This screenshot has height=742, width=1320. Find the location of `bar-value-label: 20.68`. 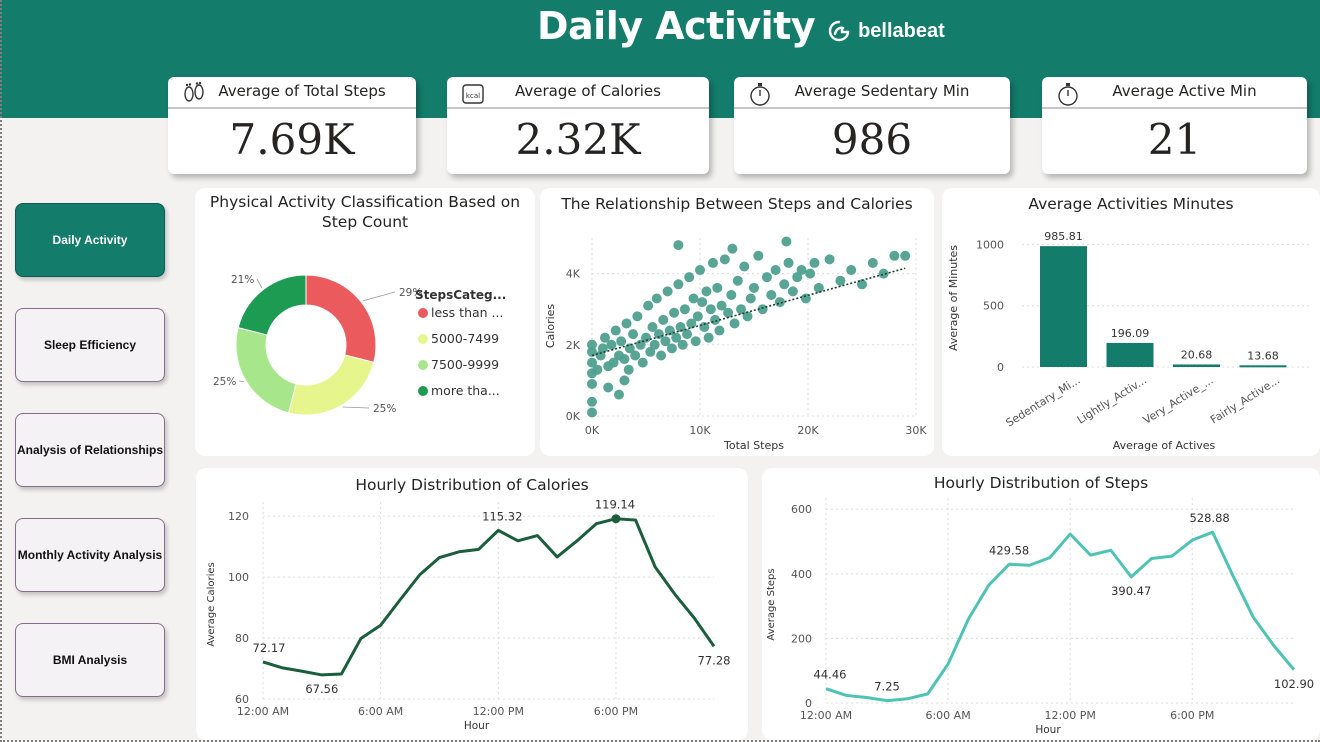

bar-value-label: 20.68 is located at coordinates (1197, 354).